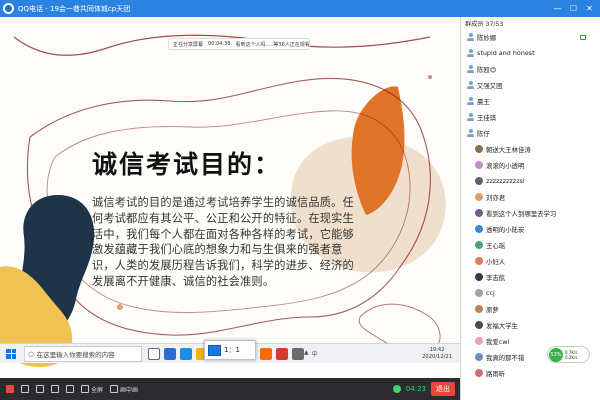 Image resolution: width=600 pixels, height=400 pixels. I want to click on share-status-text: 正在分享屏幕, so click(188, 44).